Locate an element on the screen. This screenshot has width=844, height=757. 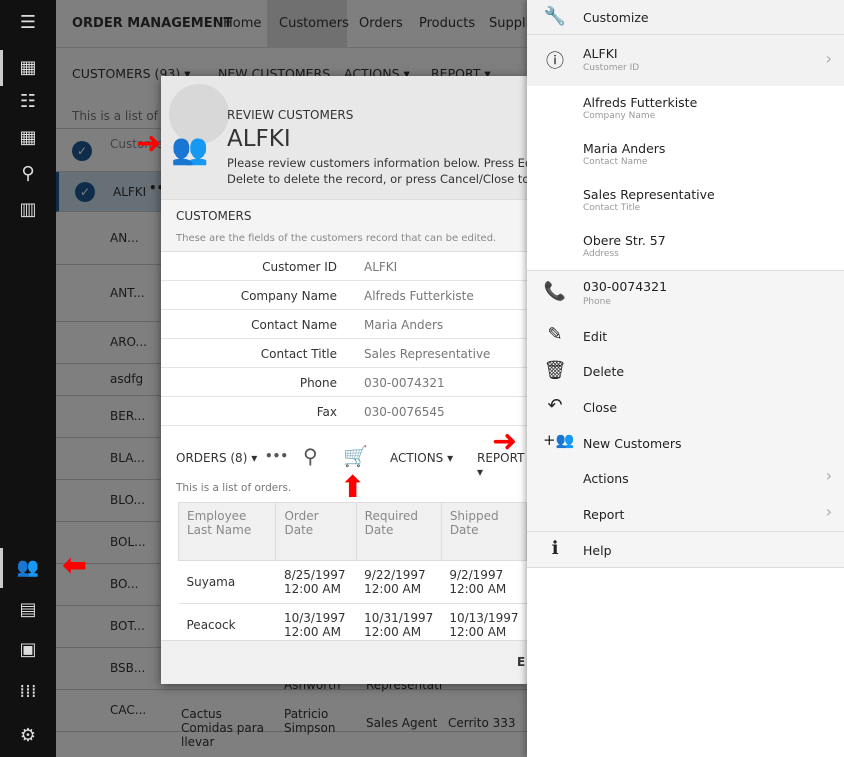
menu-value: Sales Representative is located at coordinates (649, 194).